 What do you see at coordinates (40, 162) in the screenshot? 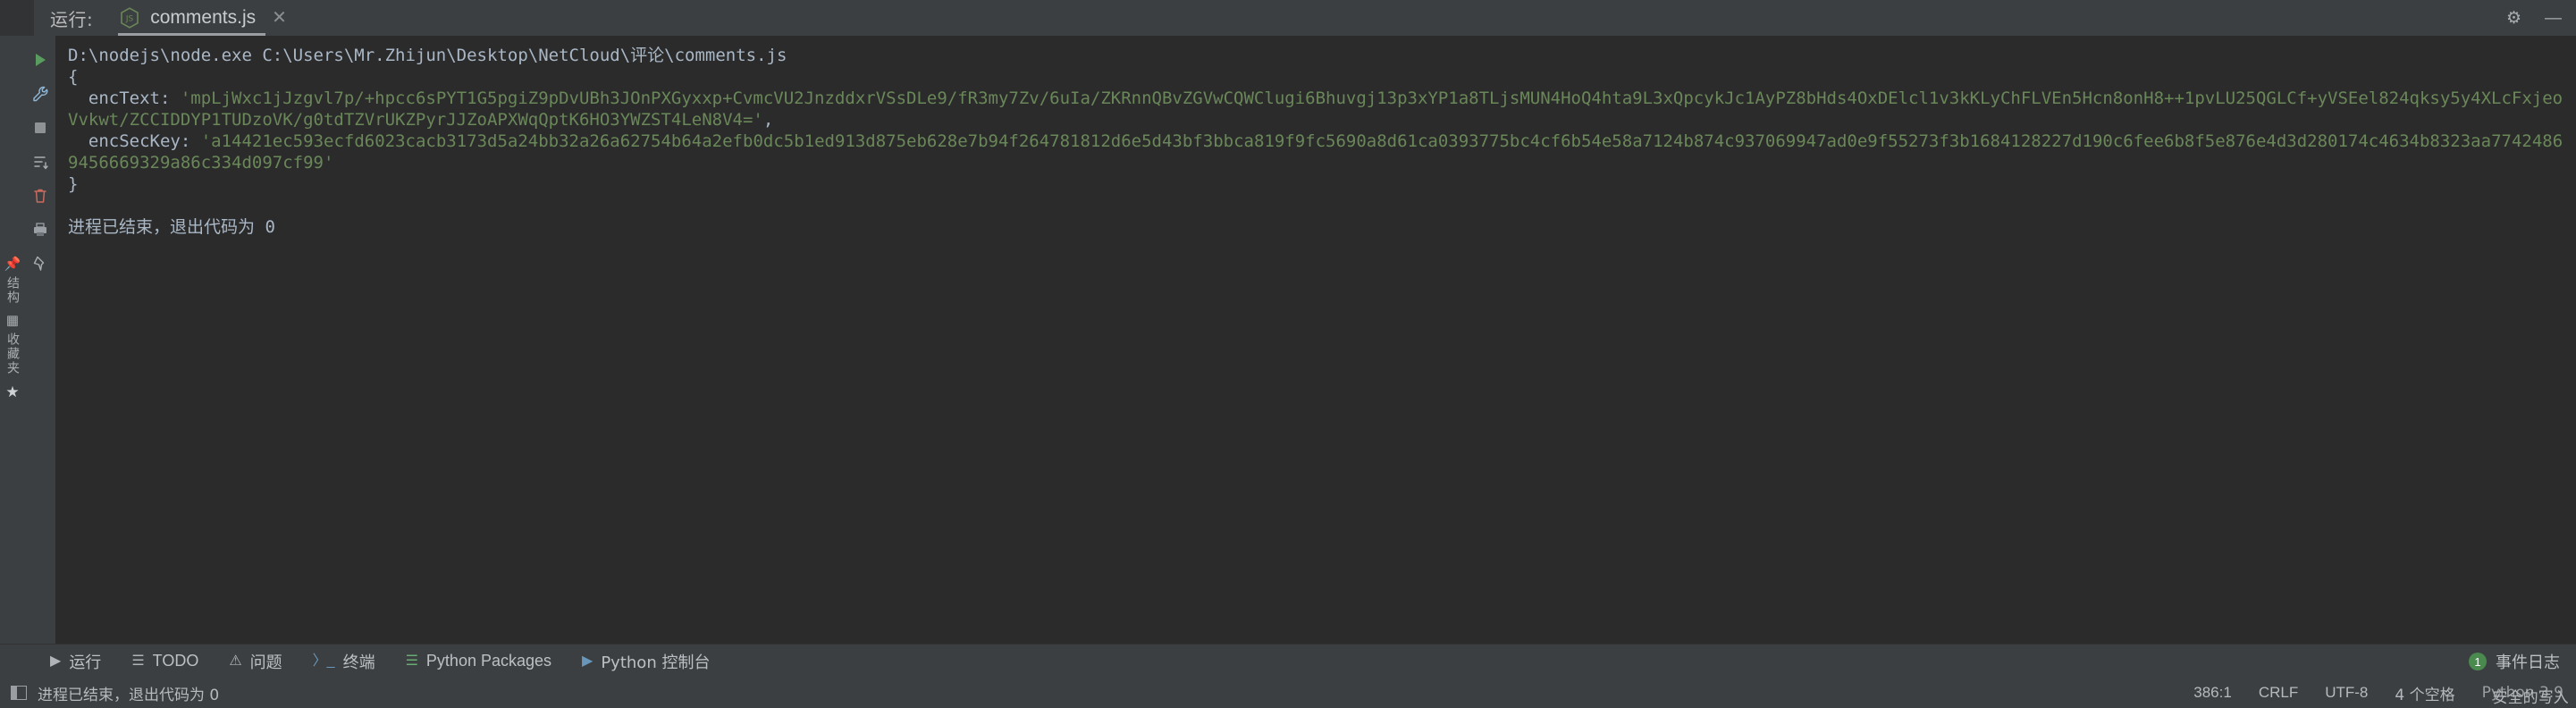
I see `sort-icon` at bounding box center [40, 162].